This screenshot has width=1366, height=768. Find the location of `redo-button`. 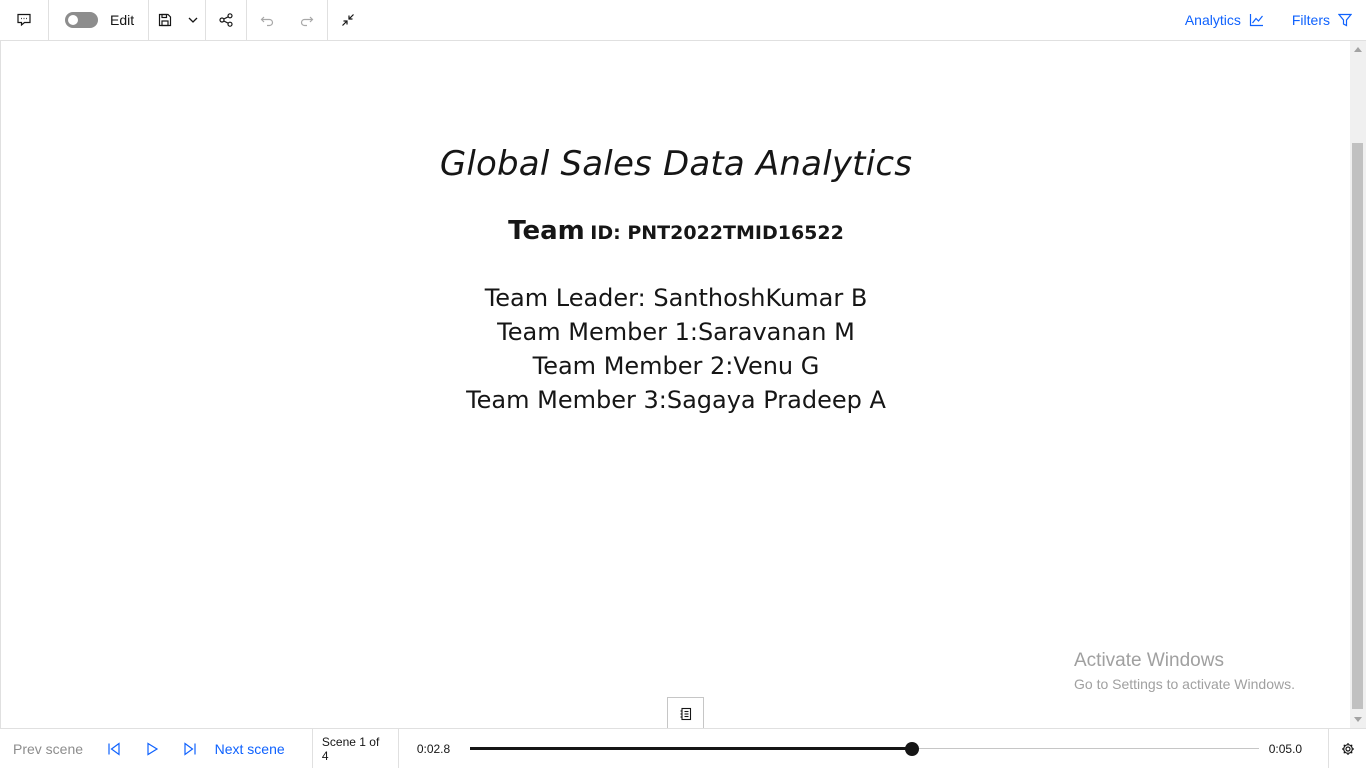

redo-button is located at coordinates (307, 20).